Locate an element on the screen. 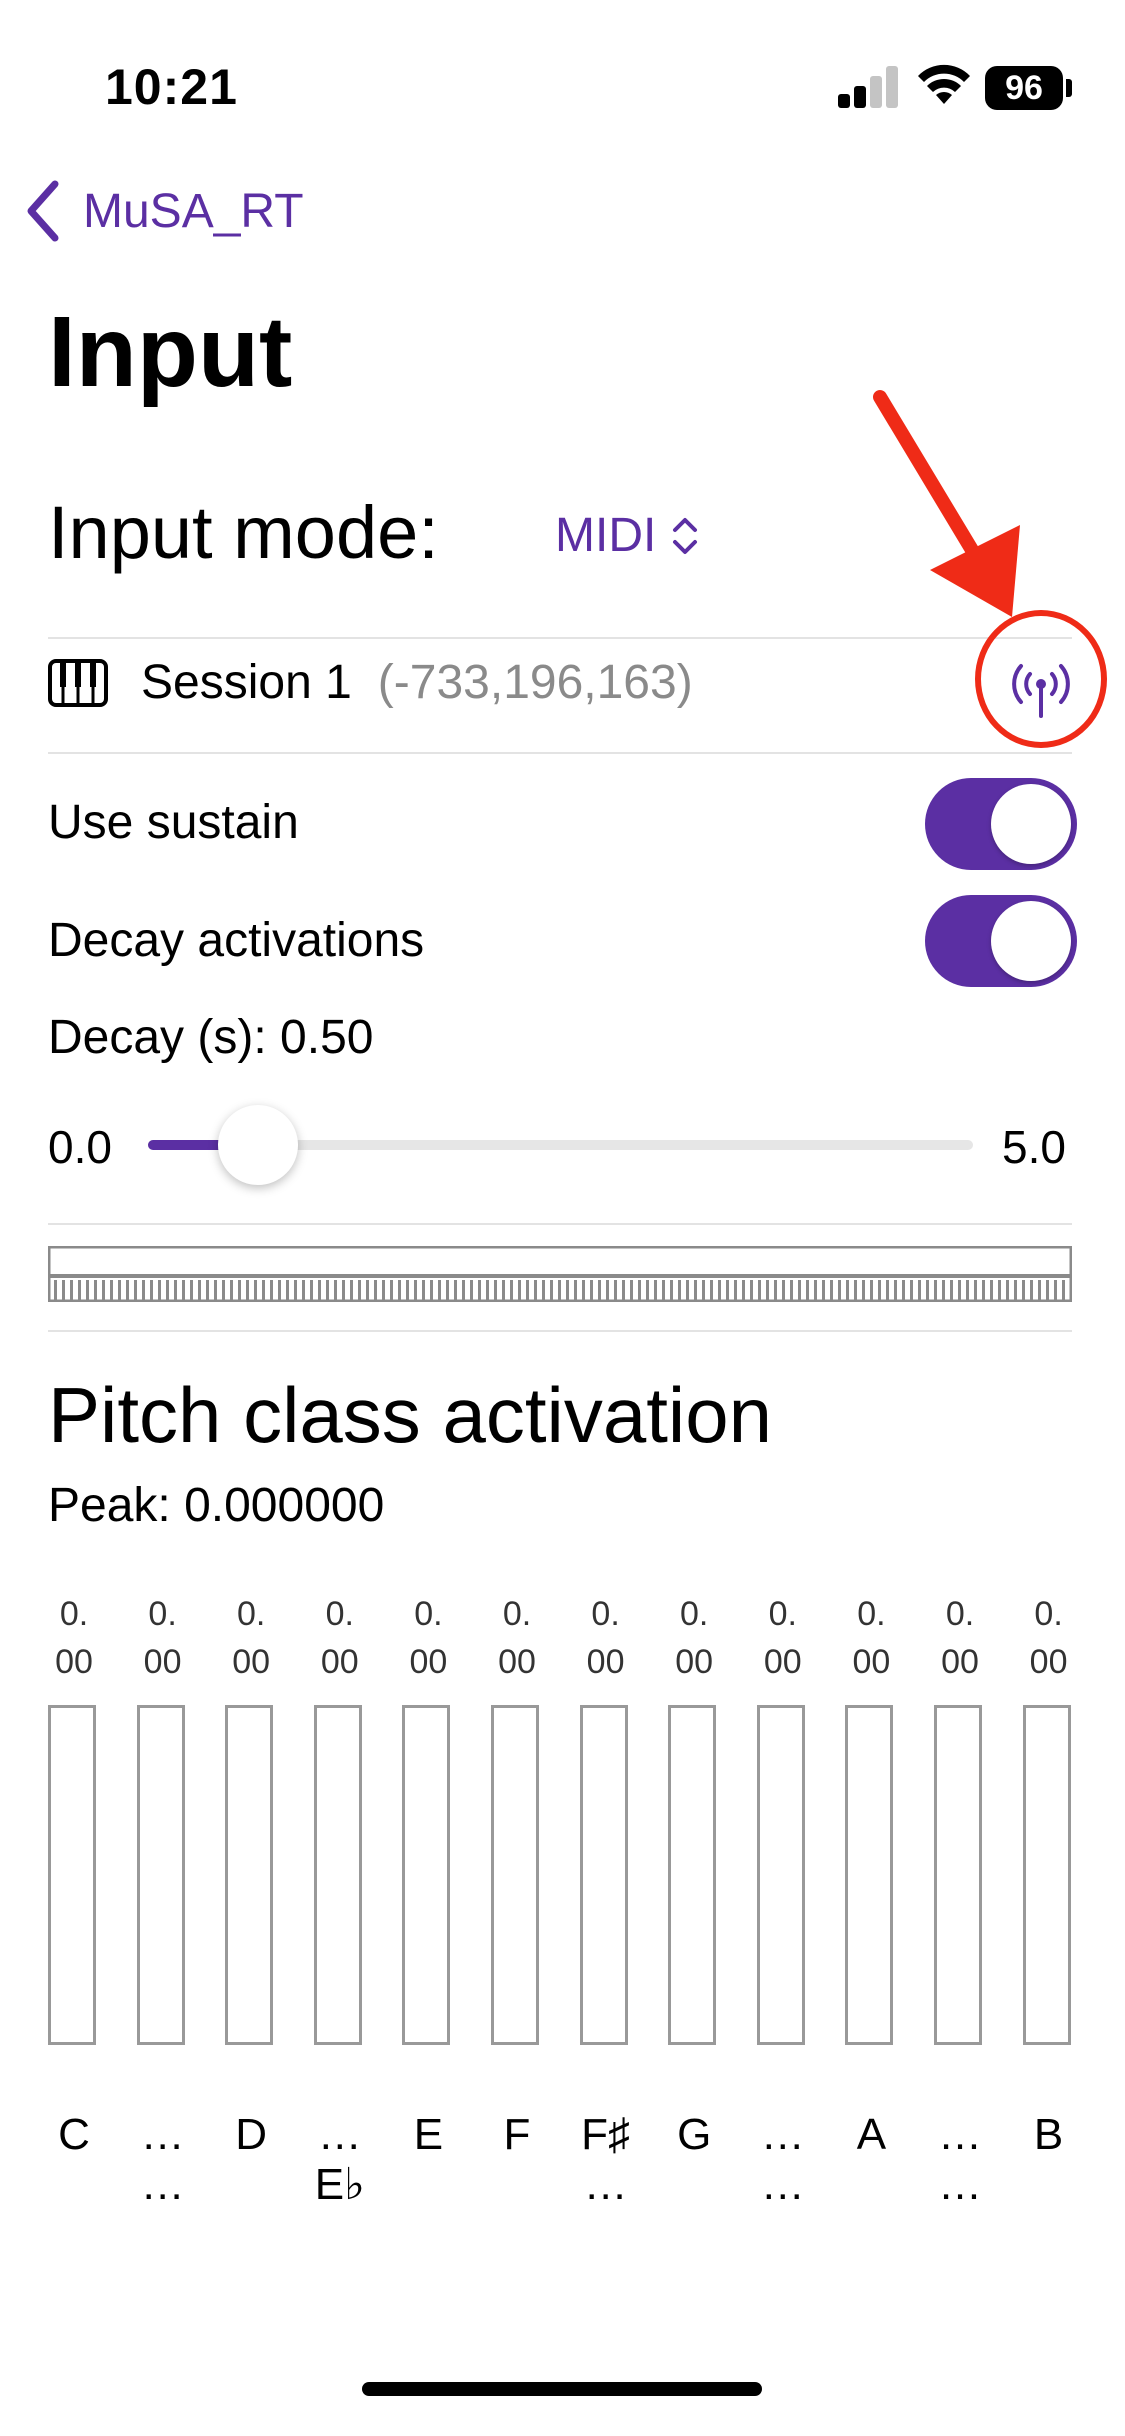  pitch-class-label-line1: B is located at coordinates (1048, 2134).